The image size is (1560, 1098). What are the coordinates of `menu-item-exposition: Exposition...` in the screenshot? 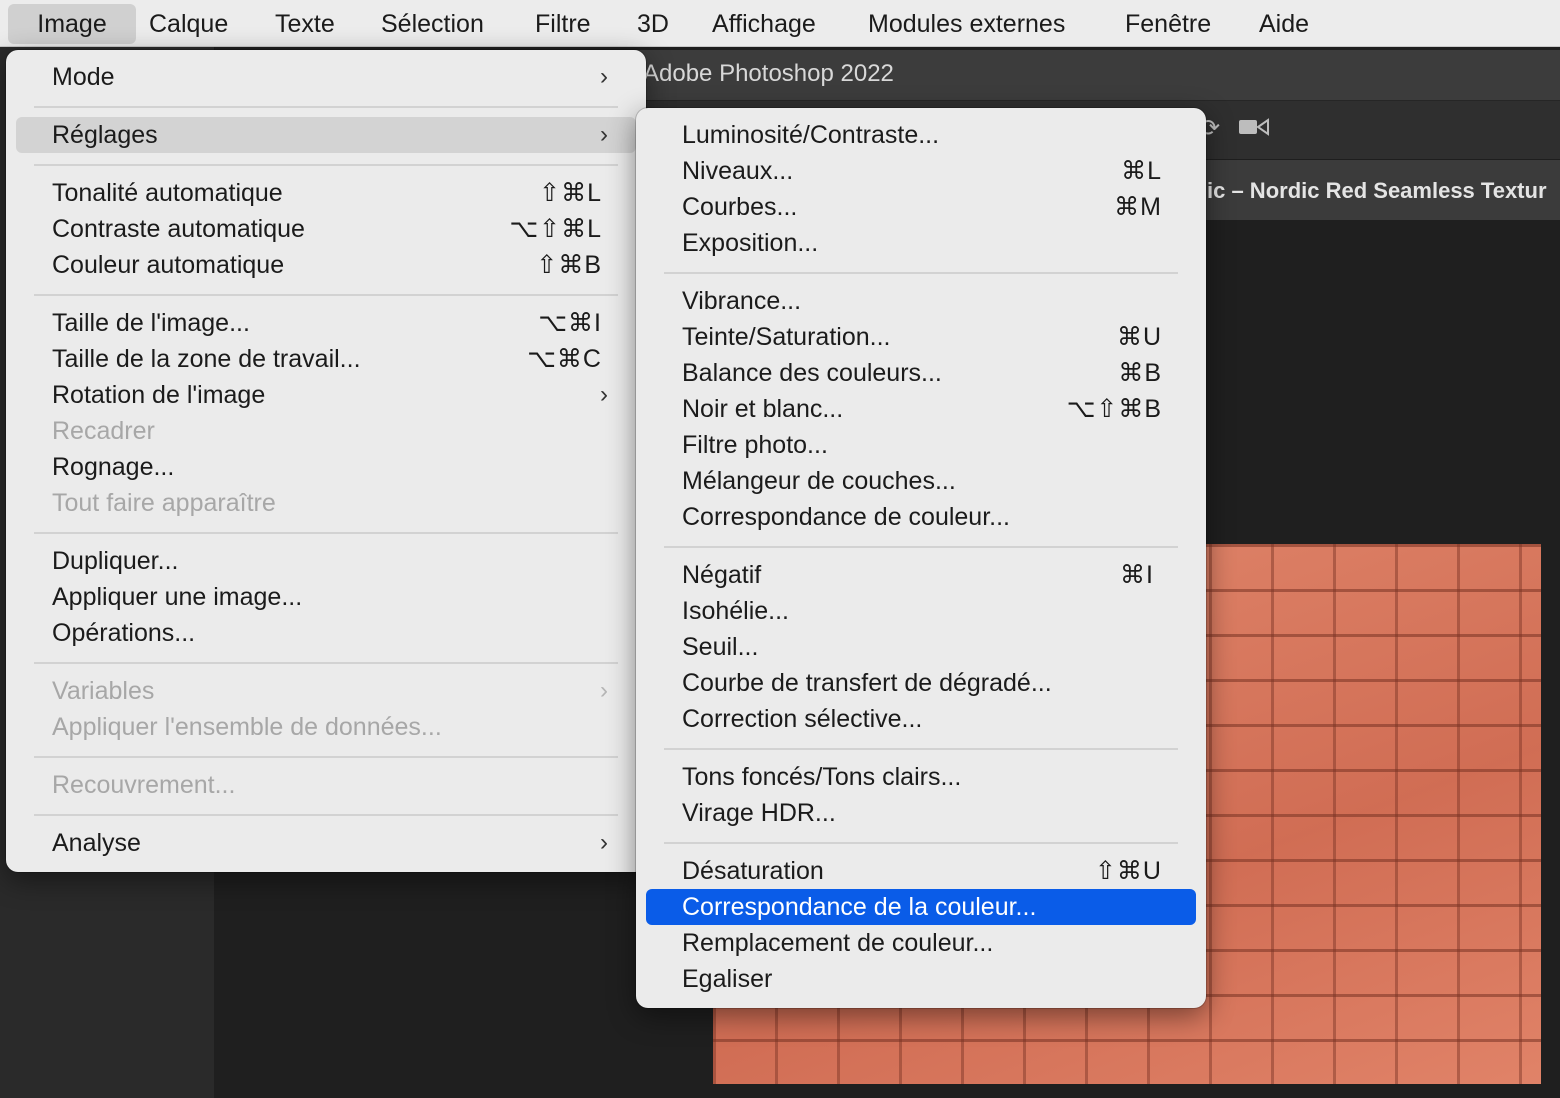 It's located at (921, 243).